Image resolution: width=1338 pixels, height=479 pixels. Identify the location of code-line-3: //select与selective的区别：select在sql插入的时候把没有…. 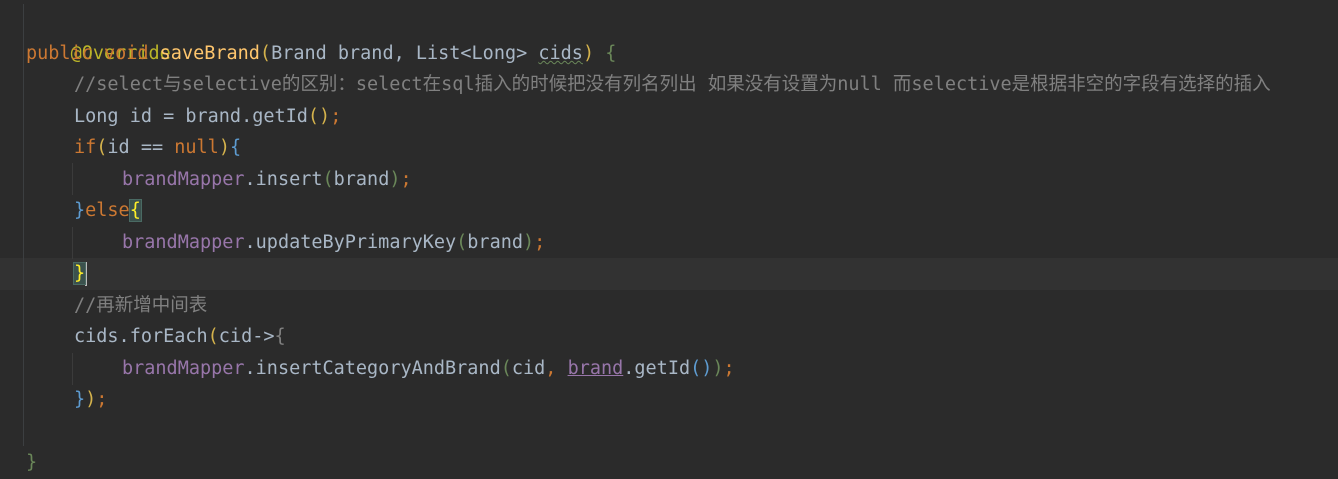
(672, 85).